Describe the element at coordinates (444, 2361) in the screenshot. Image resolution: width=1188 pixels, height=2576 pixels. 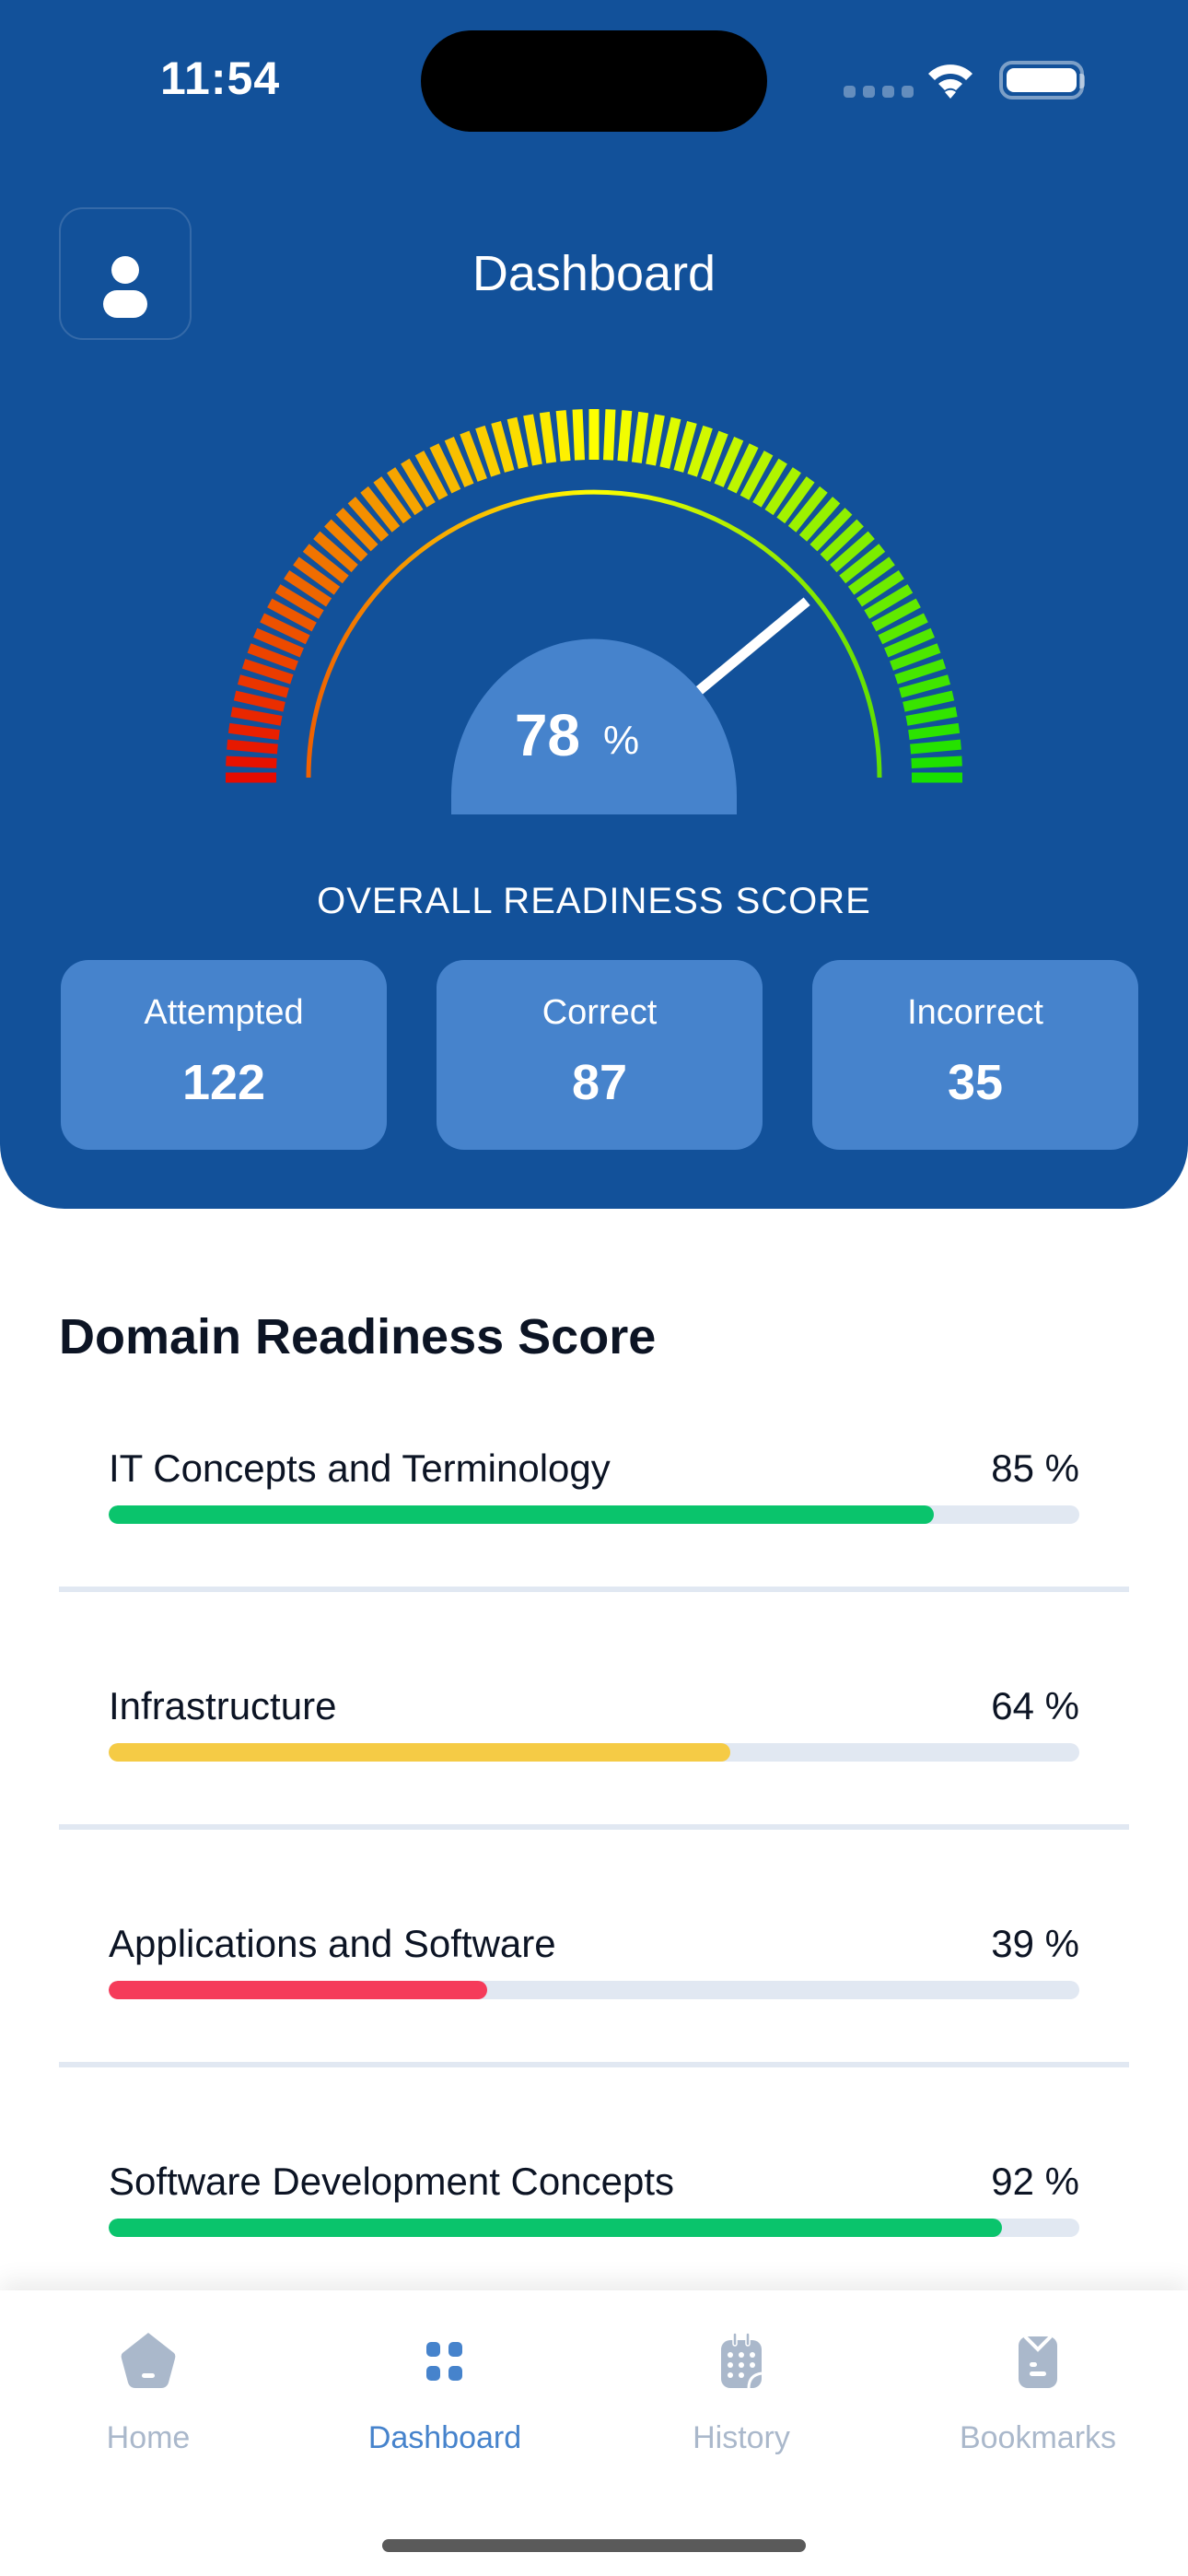
I see `dashboard-grid-icon` at that location.